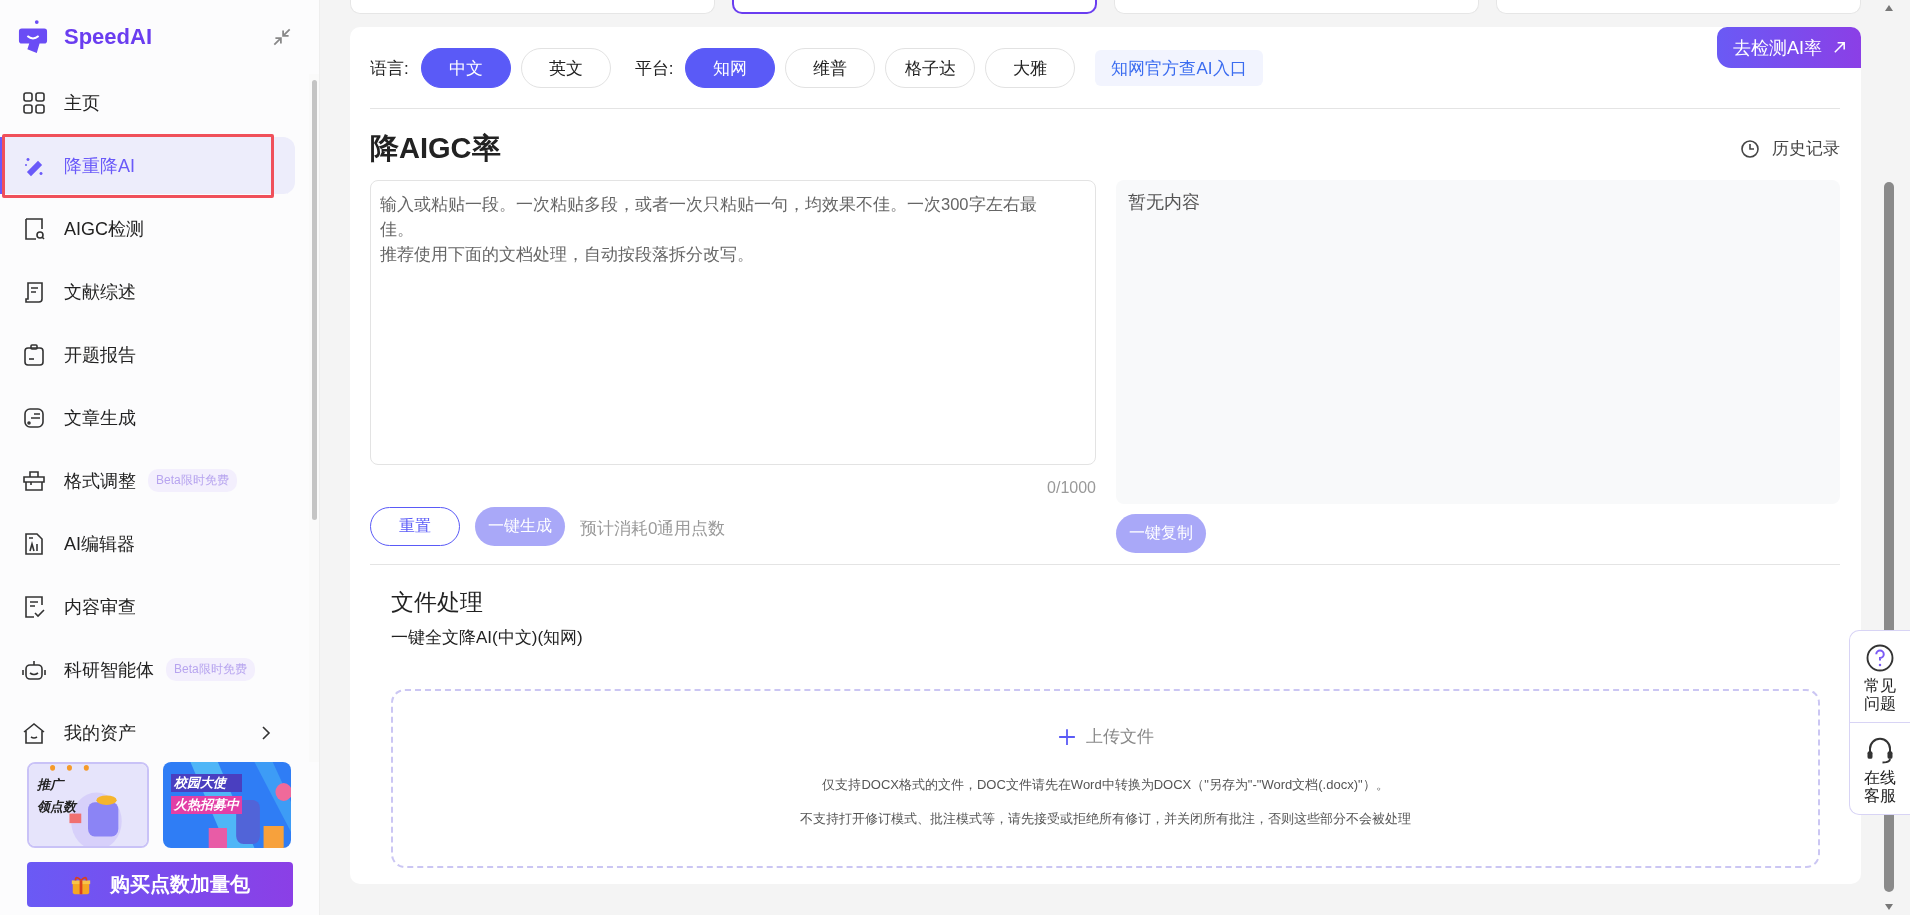  What do you see at coordinates (1105, 819) in the screenshot?
I see `upload-note: 不支持打开修订模式、批注模式等，请先接受或拒绝所有修订，并关闭所有批注，否则这些部分不会被处理` at bounding box center [1105, 819].